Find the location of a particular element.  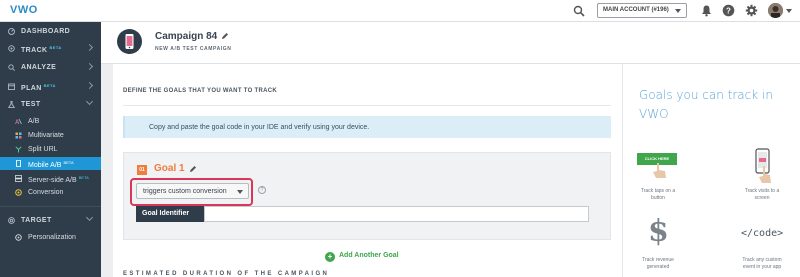

add-goal-button: + Add Another Goal is located at coordinates (362, 257).